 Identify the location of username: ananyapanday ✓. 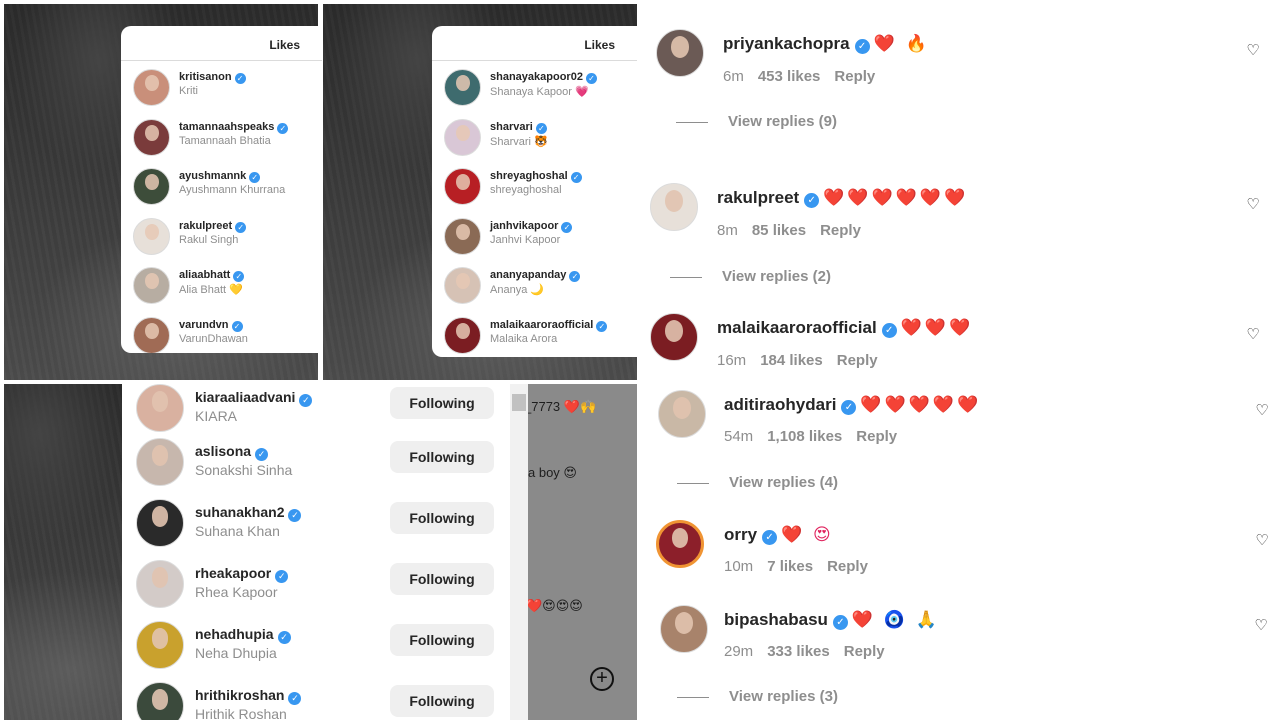
(535, 275).